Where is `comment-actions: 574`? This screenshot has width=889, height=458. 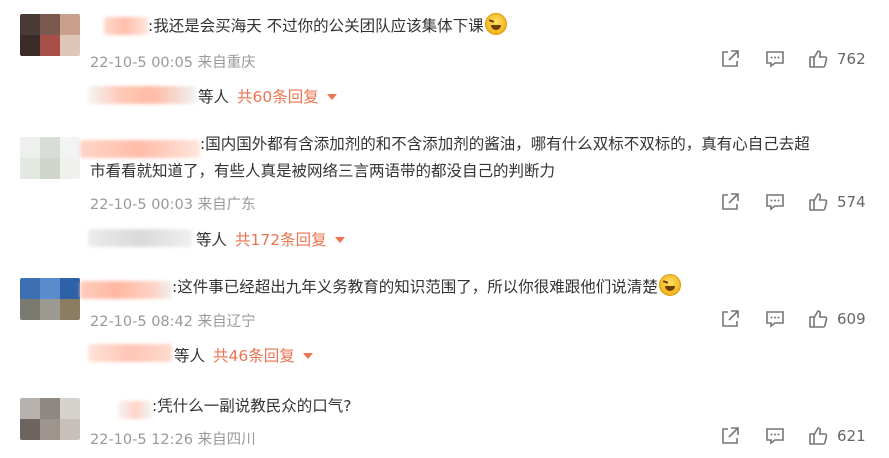
comment-actions: 574 is located at coordinates (789, 203).